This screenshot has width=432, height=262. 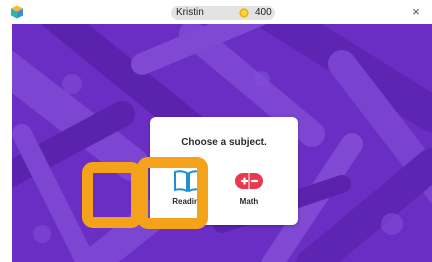 I want to click on coin-count: 400, so click(x=263, y=12).